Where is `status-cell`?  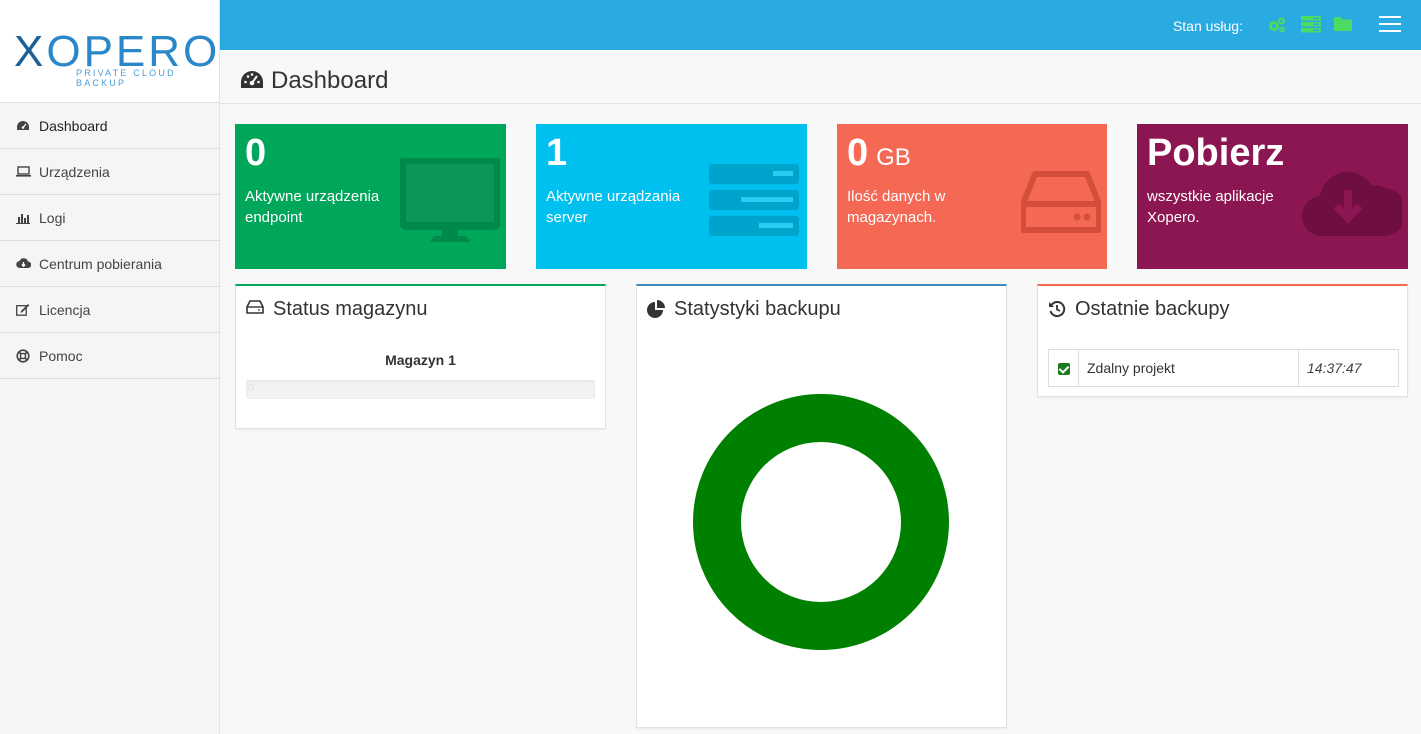
status-cell is located at coordinates (1063, 368).